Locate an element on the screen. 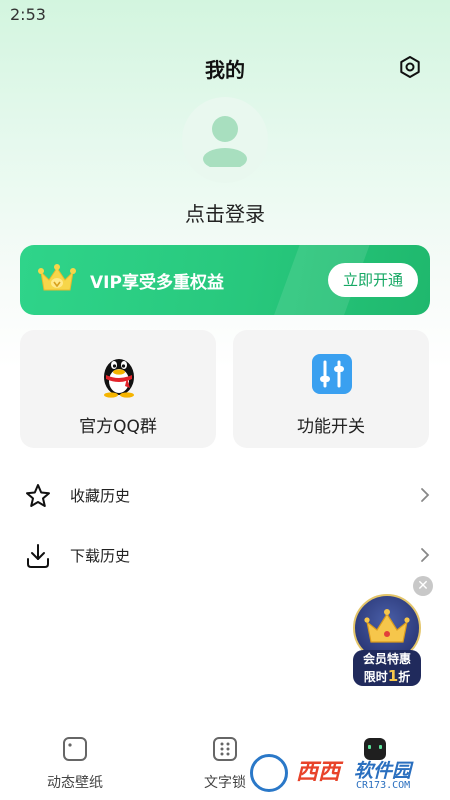 The height and width of the screenshot is (800, 450). promo-tag: 会员特惠 限时1折 is located at coordinates (387, 668).